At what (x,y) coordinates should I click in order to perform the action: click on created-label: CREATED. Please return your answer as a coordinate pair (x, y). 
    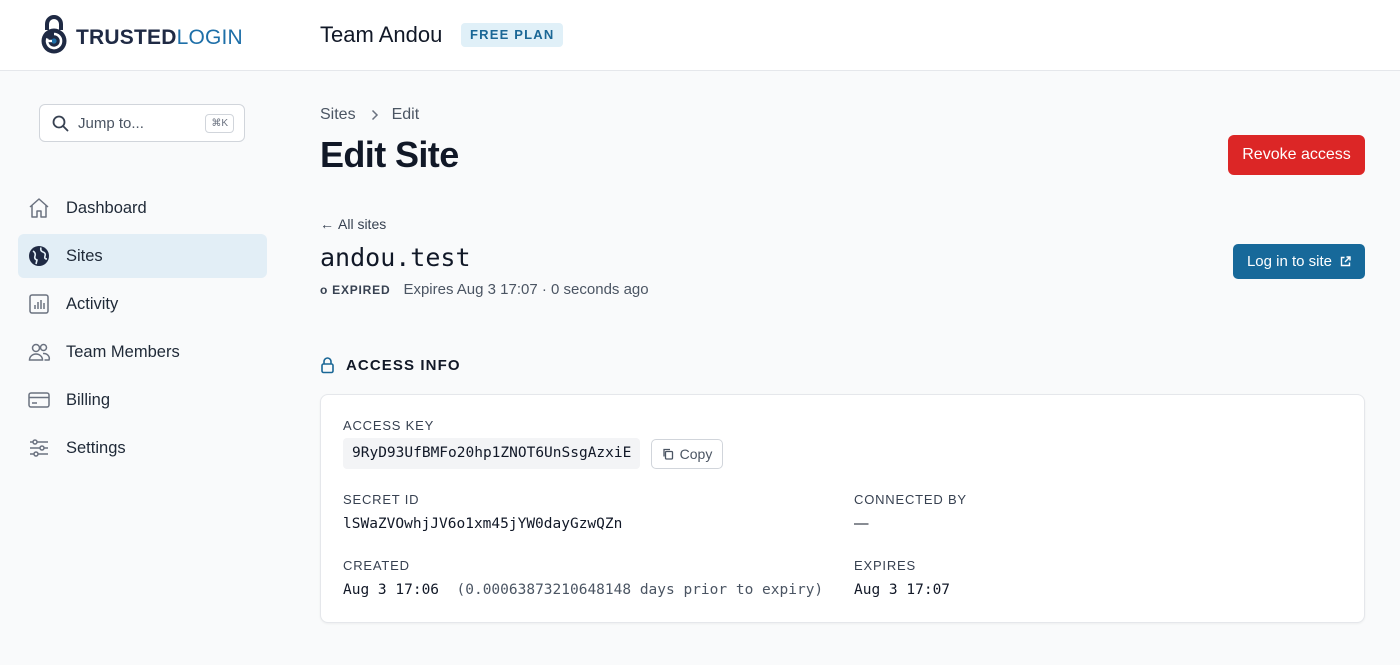
    Looking at the image, I should click on (376, 565).